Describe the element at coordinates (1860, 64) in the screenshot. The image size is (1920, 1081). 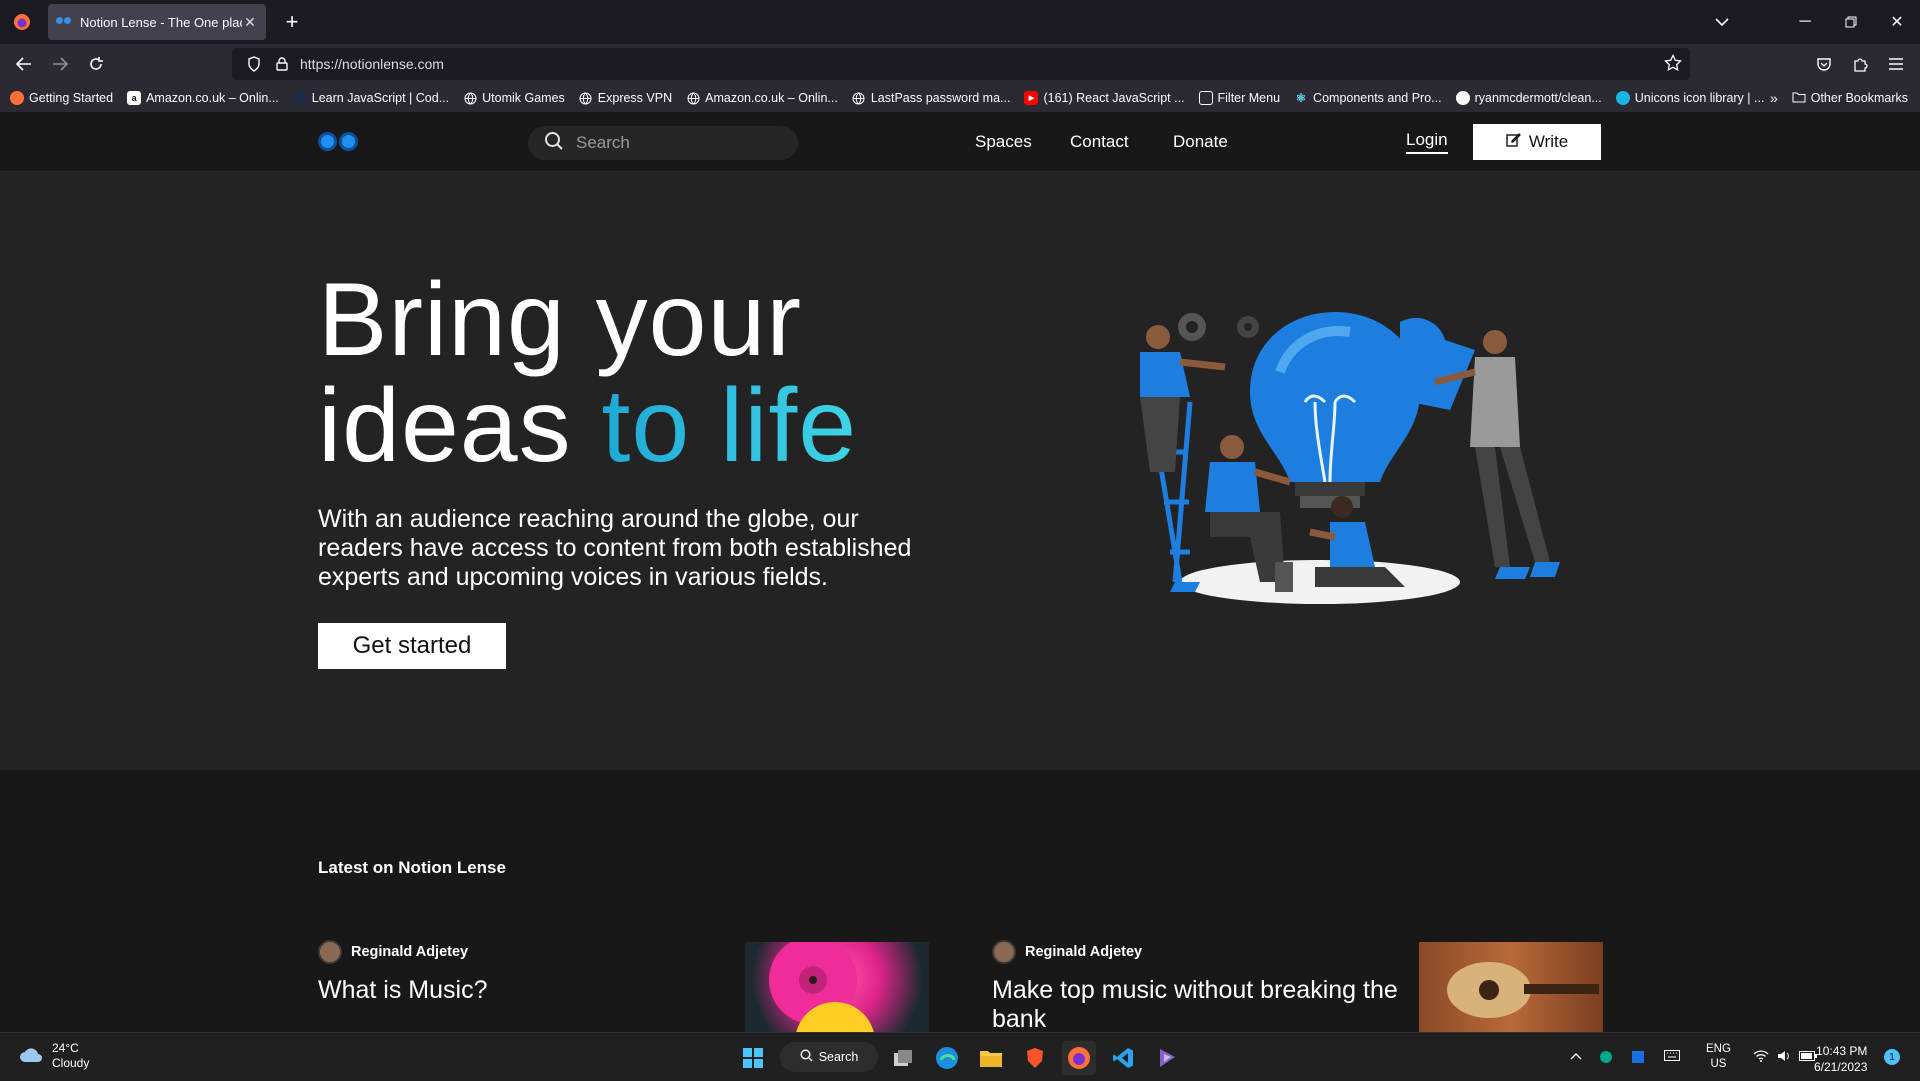
I see `extensions-puzzle-icon` at that location.